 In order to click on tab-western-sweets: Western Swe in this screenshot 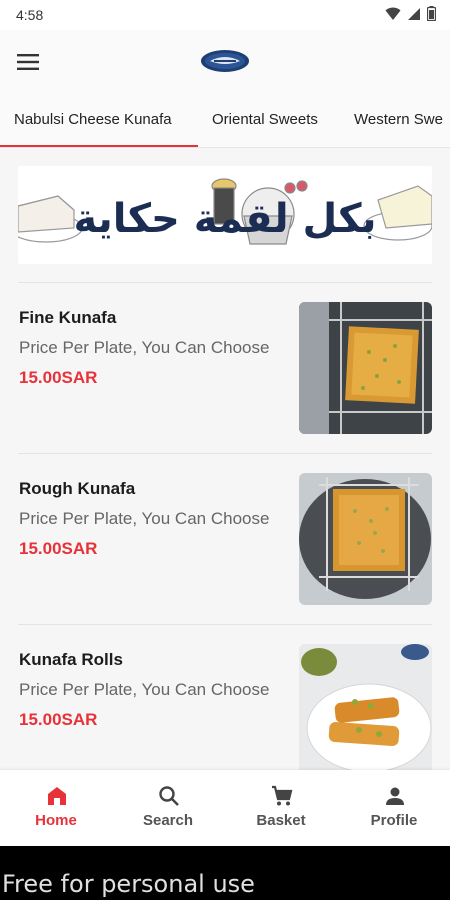, I will do `click(398, 120)`.